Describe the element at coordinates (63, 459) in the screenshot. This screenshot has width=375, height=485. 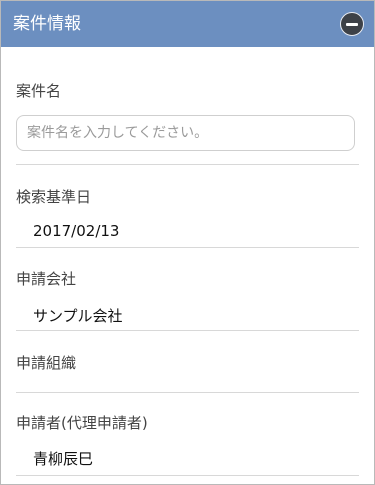
I see `applicant-value: 青柳辰巳` at that location.